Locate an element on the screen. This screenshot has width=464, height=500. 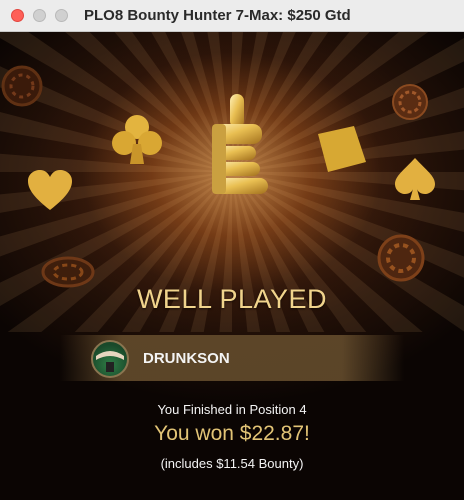
winnings-text: You won $22.87! is located at coordinates (232, 433).